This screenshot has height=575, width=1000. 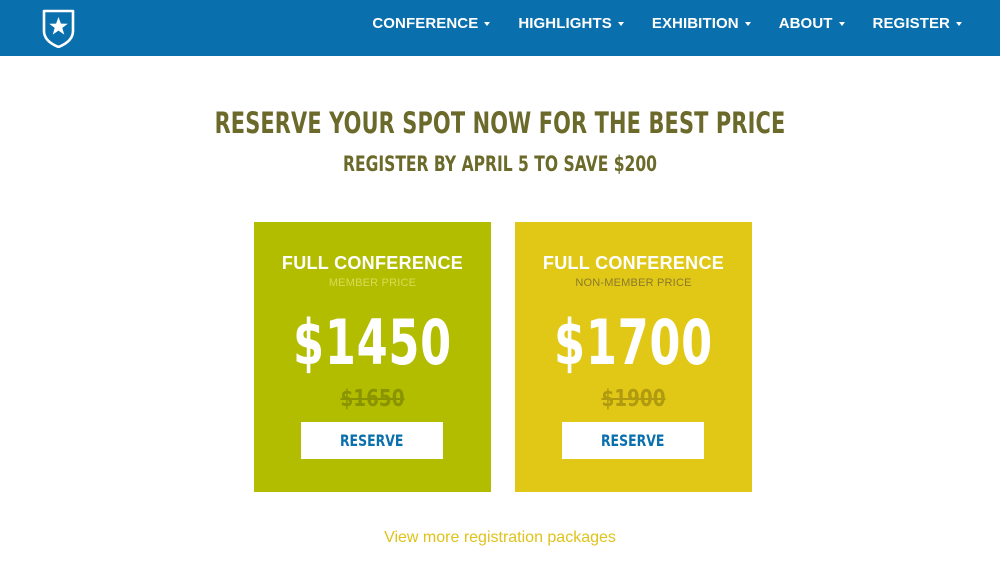 I want to click on card-price: $1700, so click(x=633, y=342).